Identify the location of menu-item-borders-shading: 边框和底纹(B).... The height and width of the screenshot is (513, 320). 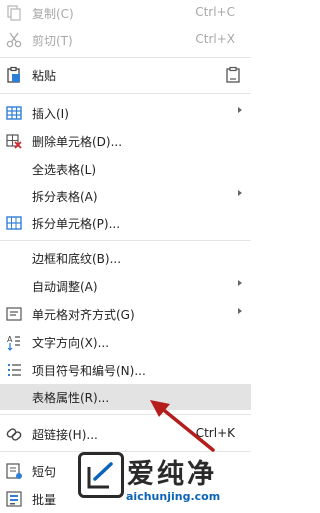
(125, 258).